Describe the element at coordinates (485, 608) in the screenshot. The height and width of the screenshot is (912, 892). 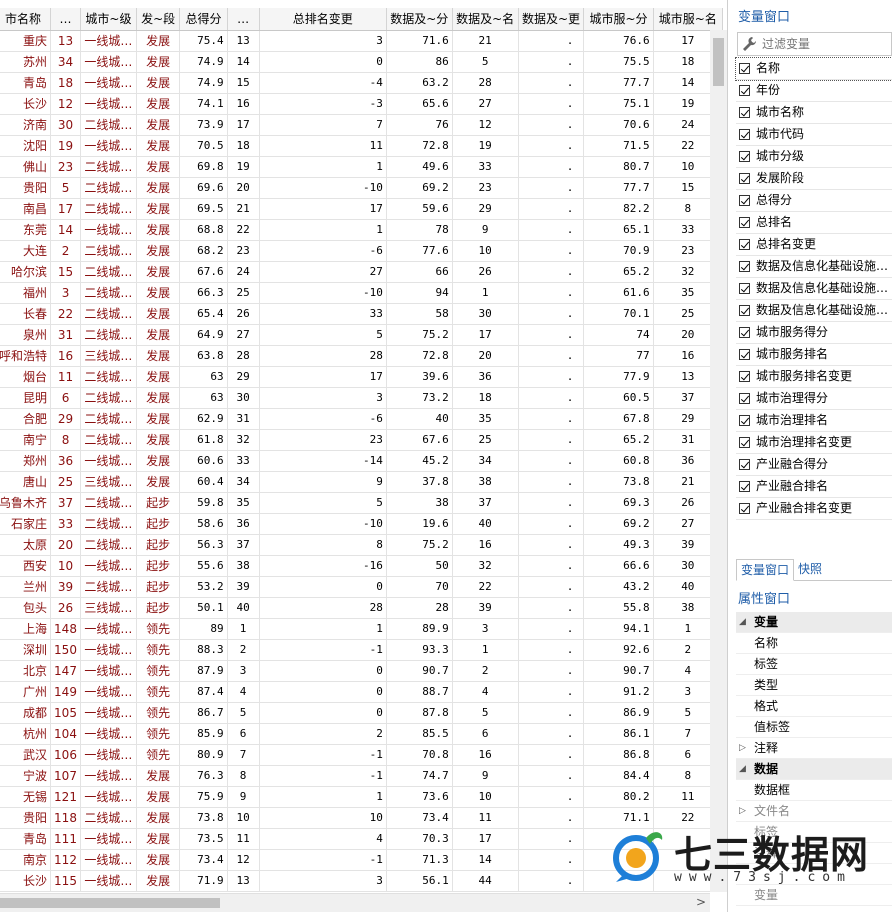
I see `table-cell: 39` at that location.